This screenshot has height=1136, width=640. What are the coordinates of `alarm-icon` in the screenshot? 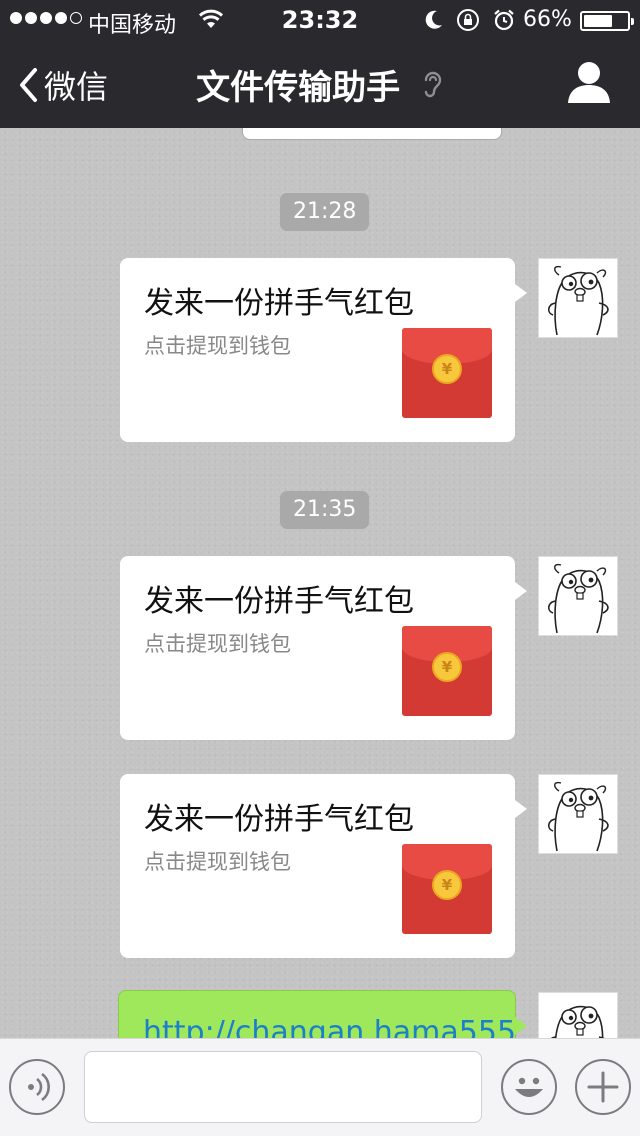 It's located at (504, 23).